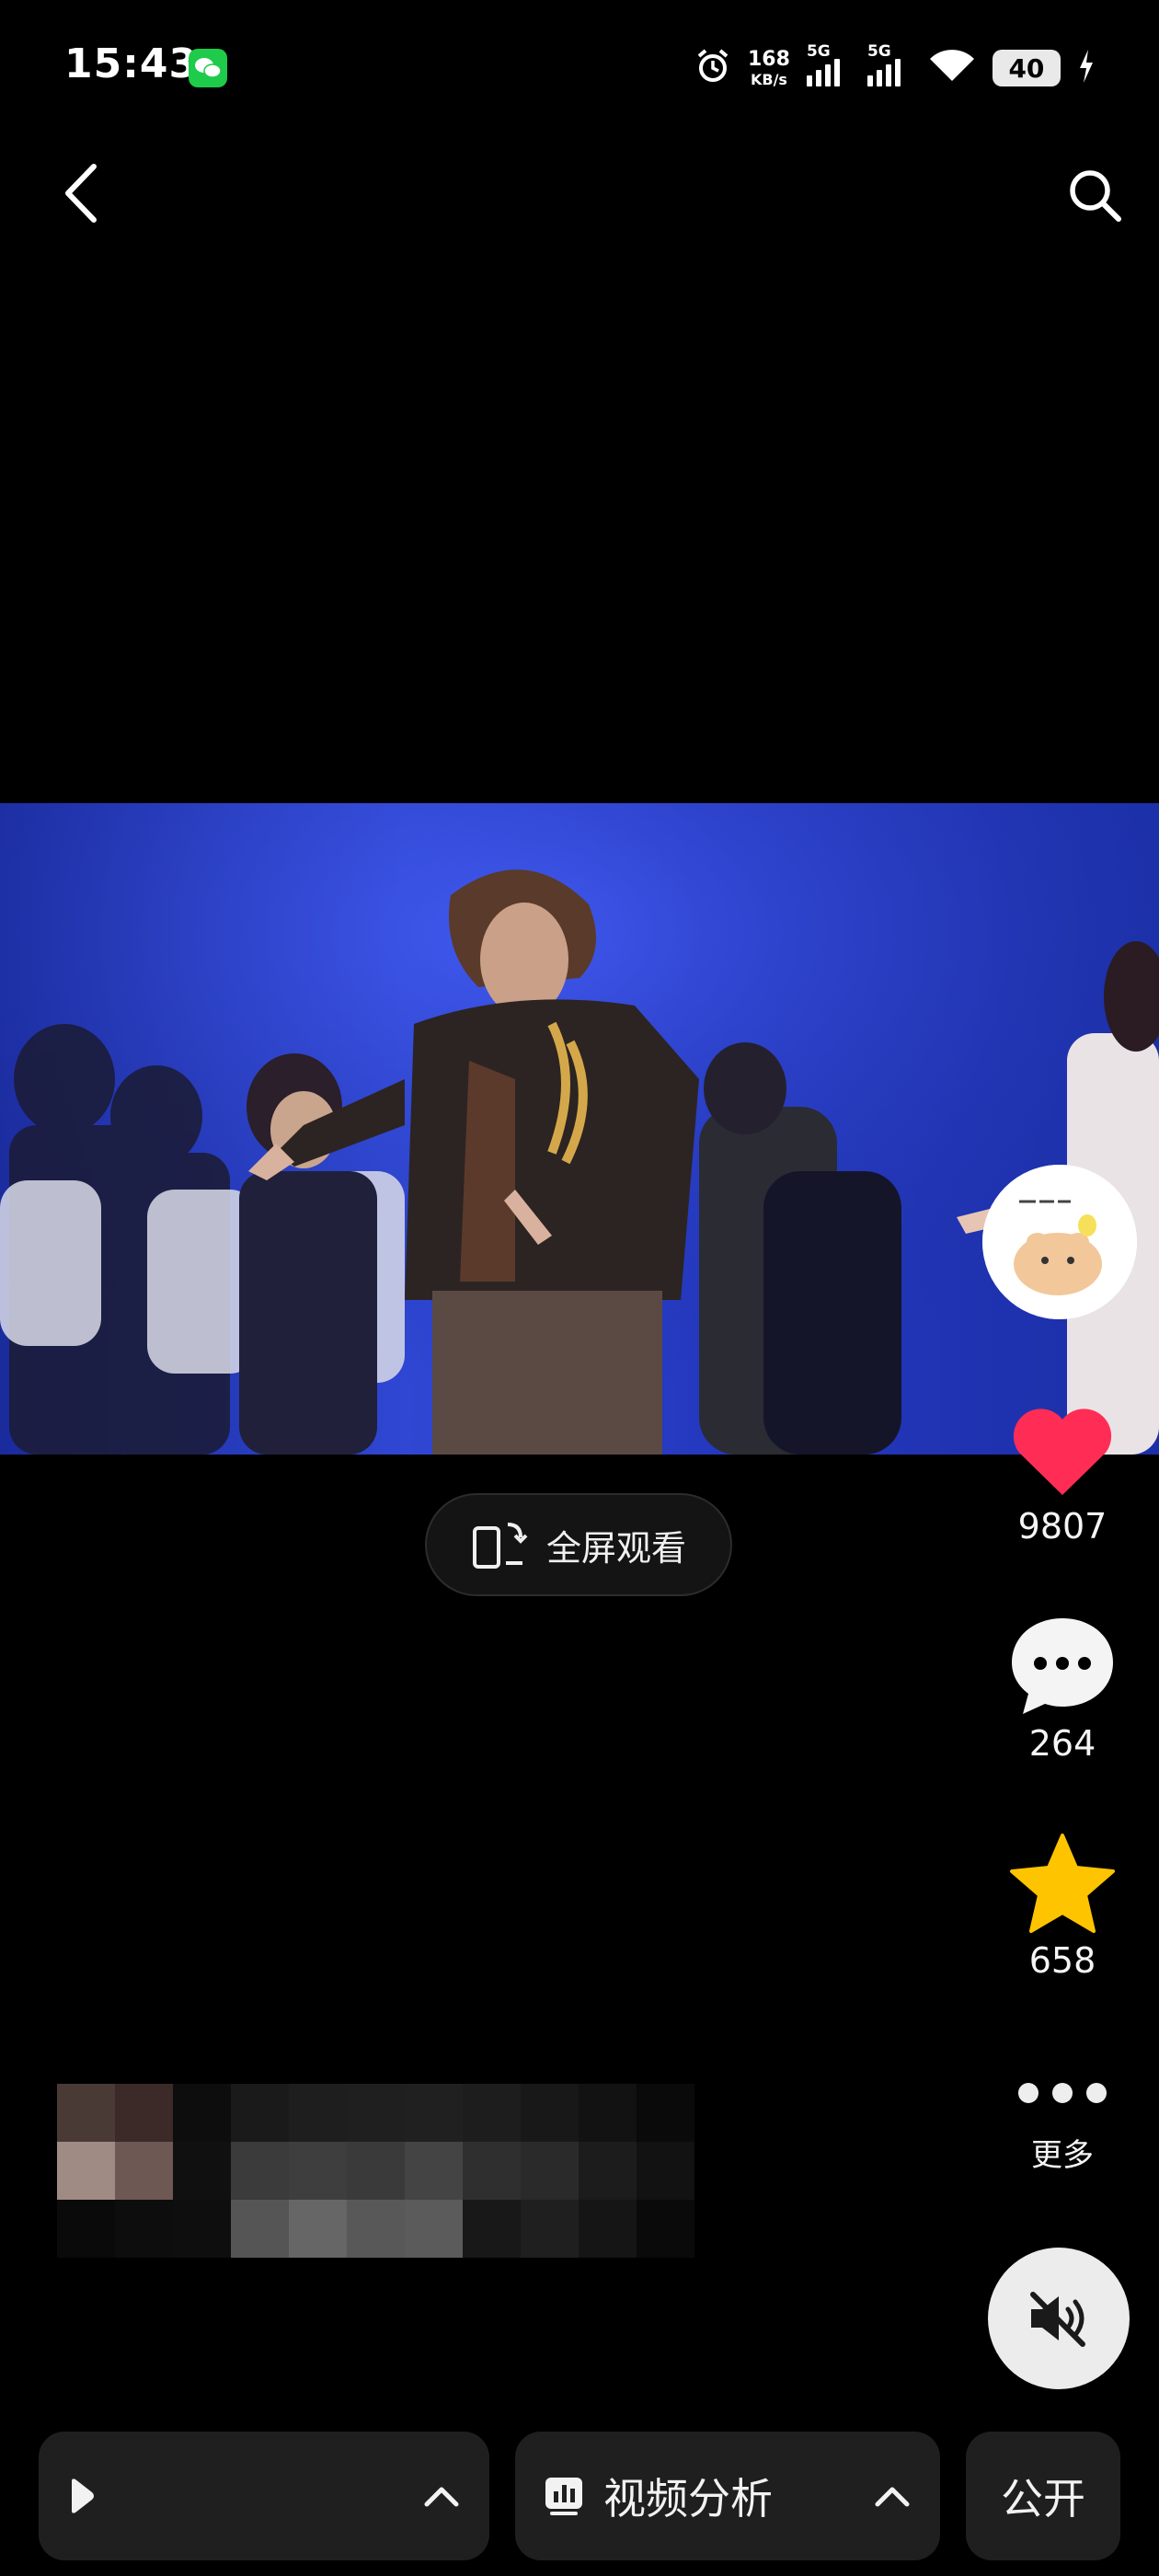  Describe the element at coordinates (1062, 1743) in the screenshot. I see `comment-count: 264` at that location.